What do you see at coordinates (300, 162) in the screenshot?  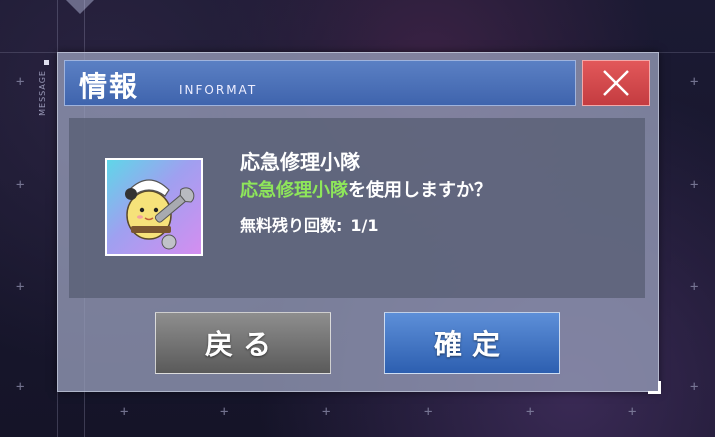 I see `item-name: 応急修理小隊` at bounding box center [300, 162].